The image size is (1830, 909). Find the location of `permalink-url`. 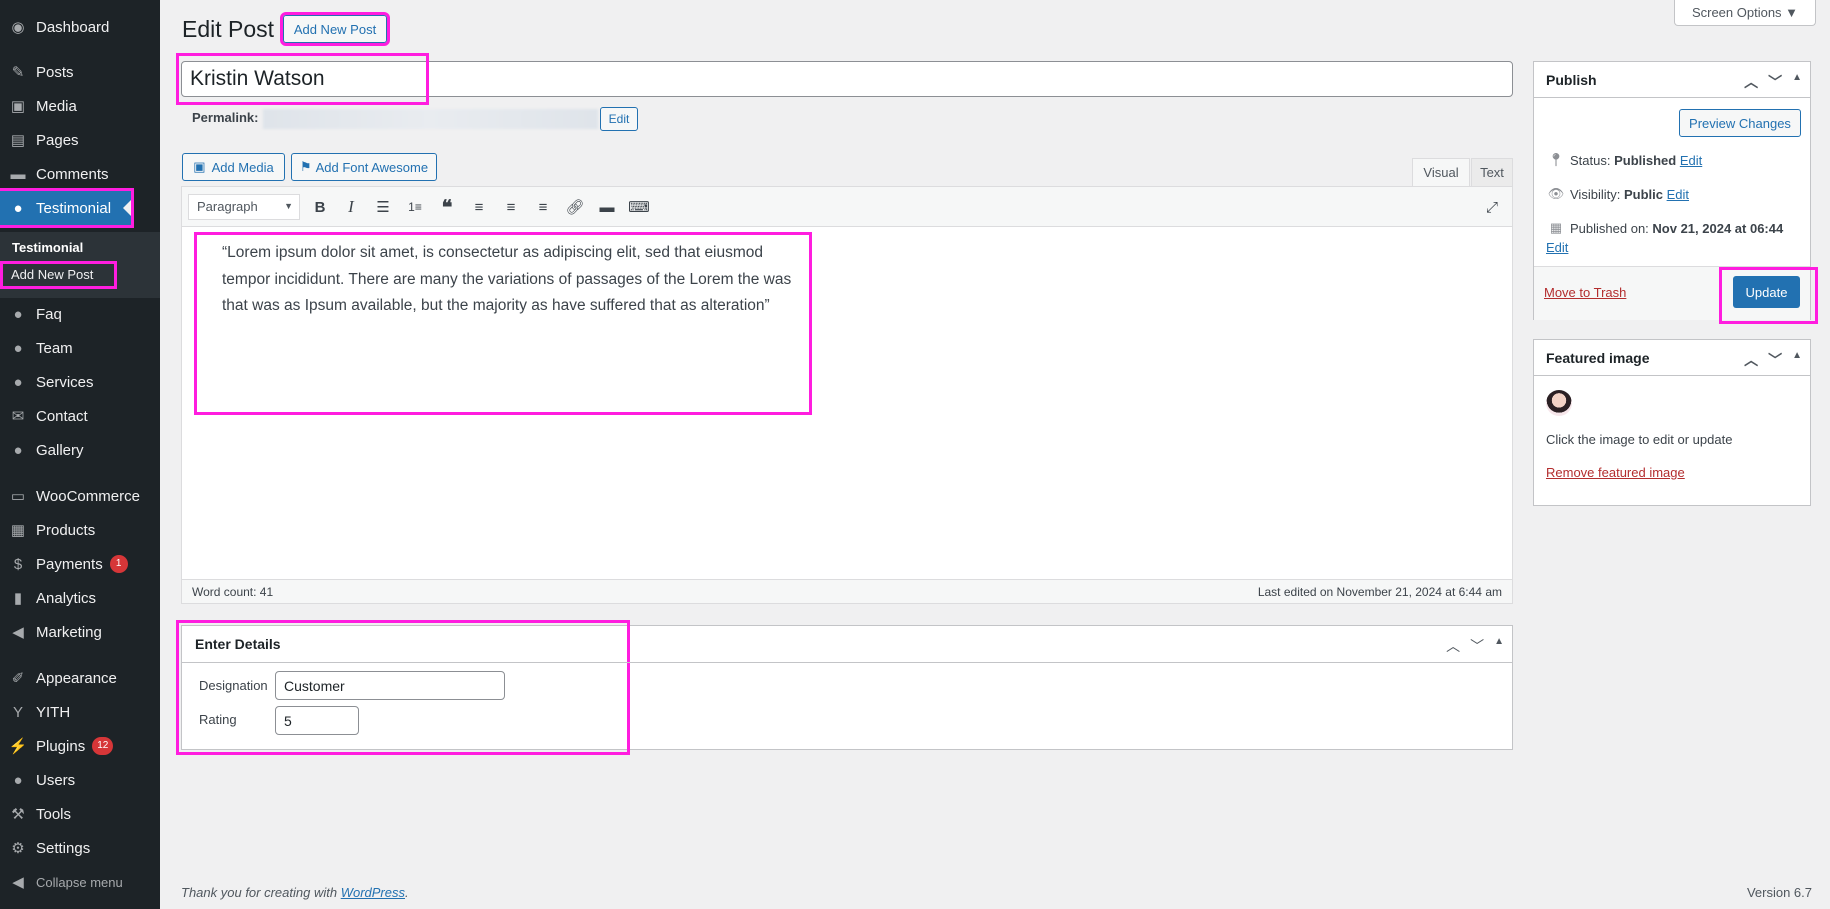

permalink-url is located at coordinates (430, 119).